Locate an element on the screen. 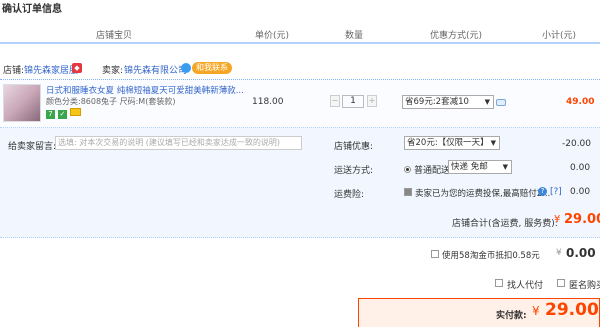 The image size is (600, 327). quantity-increase-button: + is located at coordinates (372, 101).